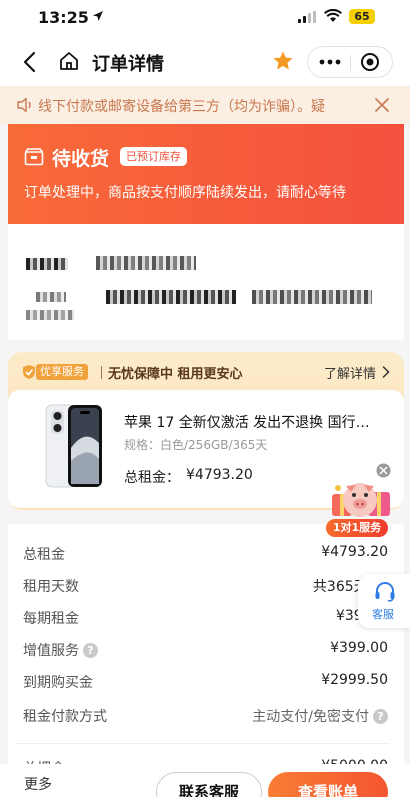 The width and height of the screenshot is (410, 797). What do you see at coordinates (58, 683) in the screenshot?
I see `detail-label: 到期购买金` at bounding box center [58, 683].